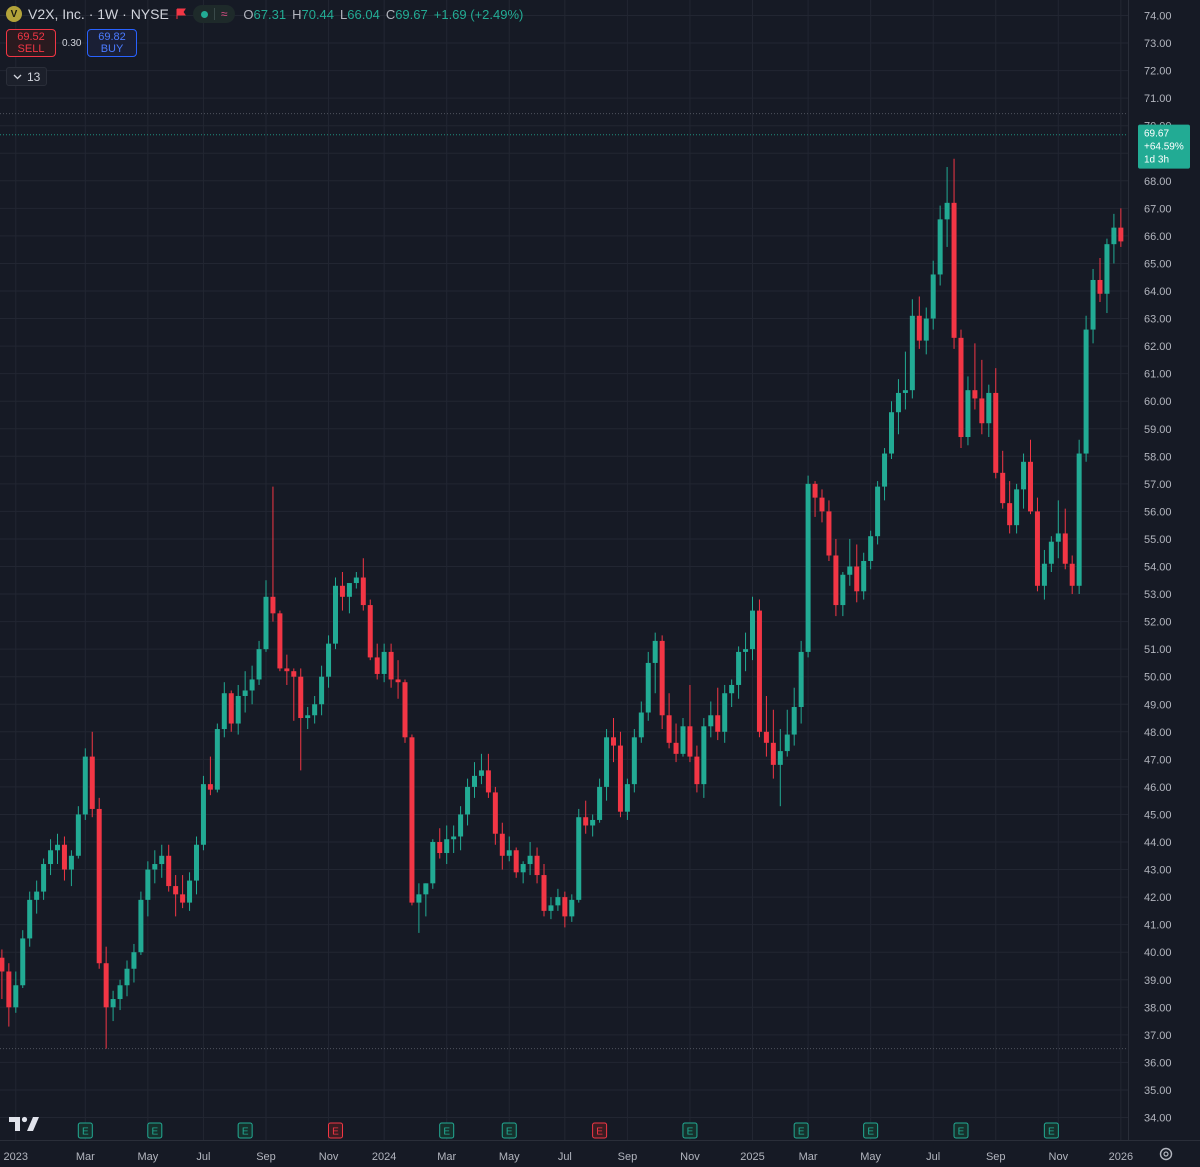 This screenshot has width=1200, height=1167. What do you see at coordinates (85, 1157) in the screenshot?
I see `time-axis-label: Mar` at bounding box center [85, 1157].